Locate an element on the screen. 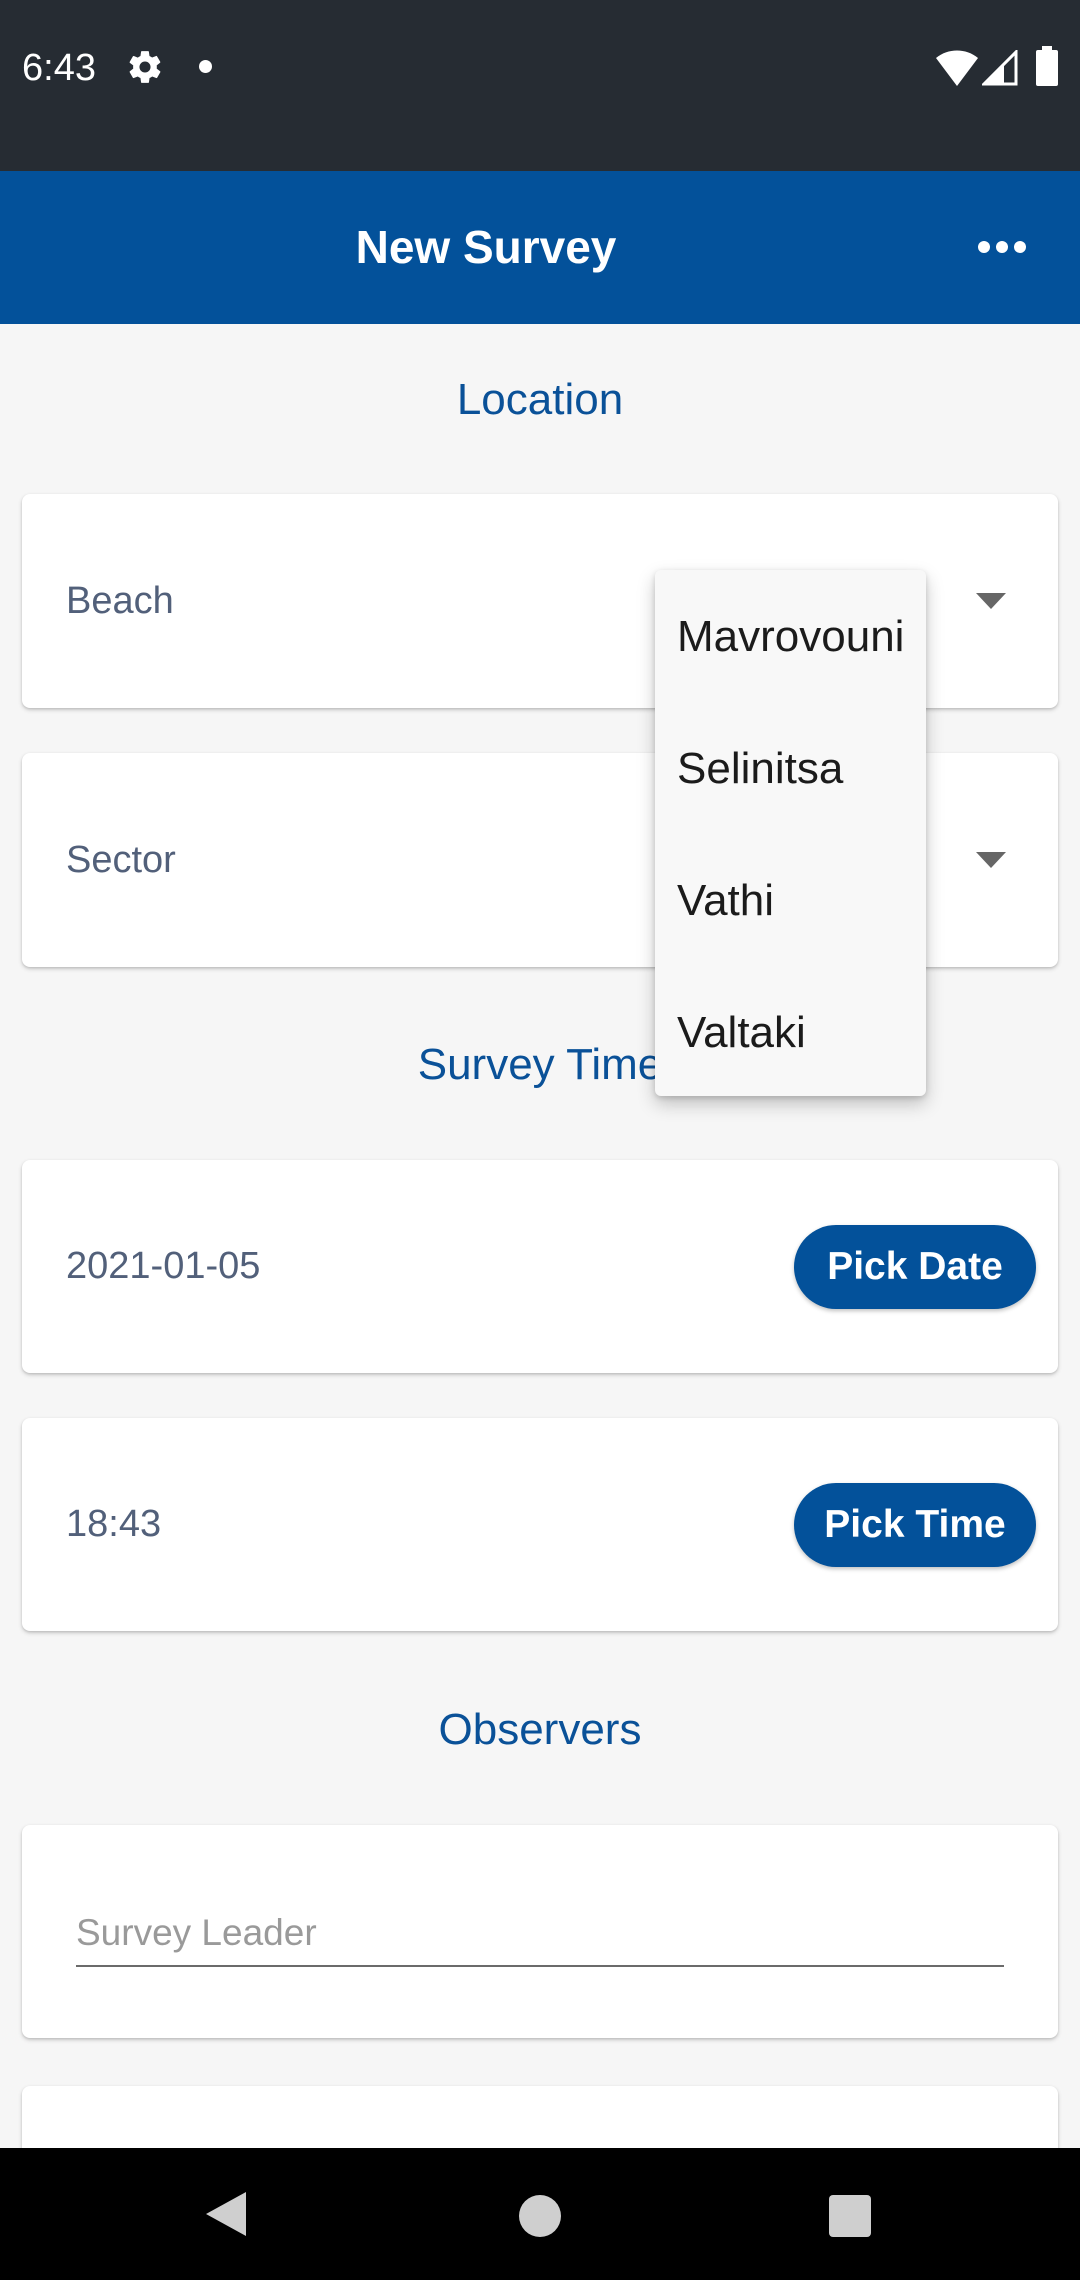 This screenshot has width=1080, height=2280. pick-time-button: Pick Time is located at coordinates (915, 1524).